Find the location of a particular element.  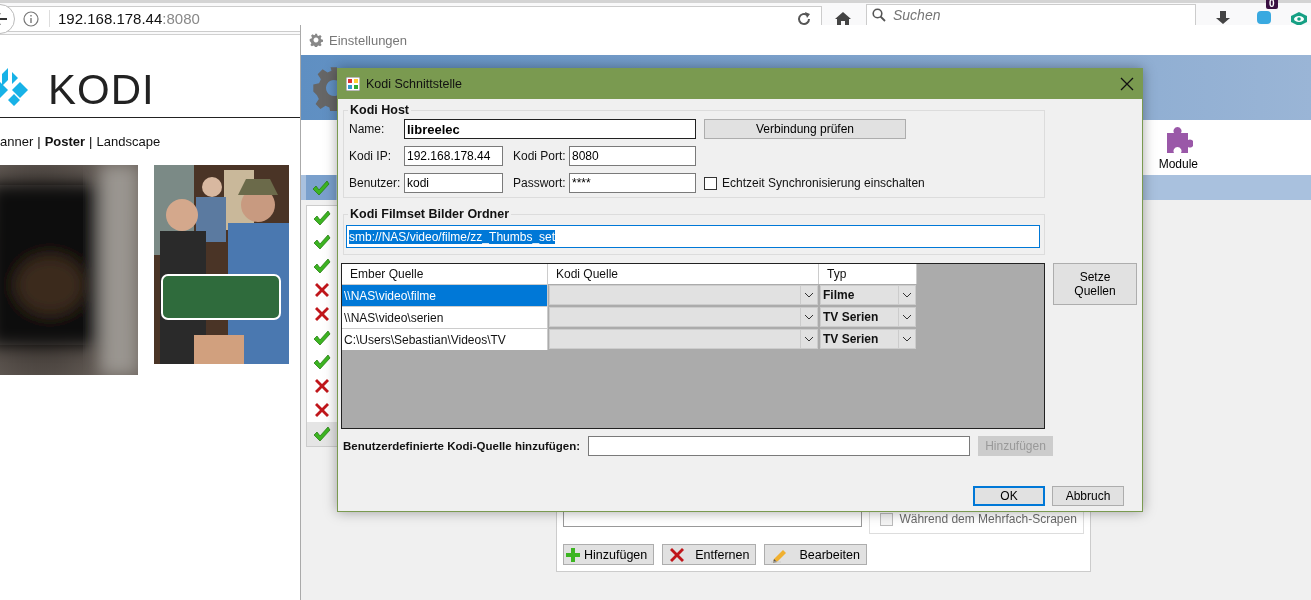

test-connection-button: Verbindung prüfen is located at coordinates (805, 129).